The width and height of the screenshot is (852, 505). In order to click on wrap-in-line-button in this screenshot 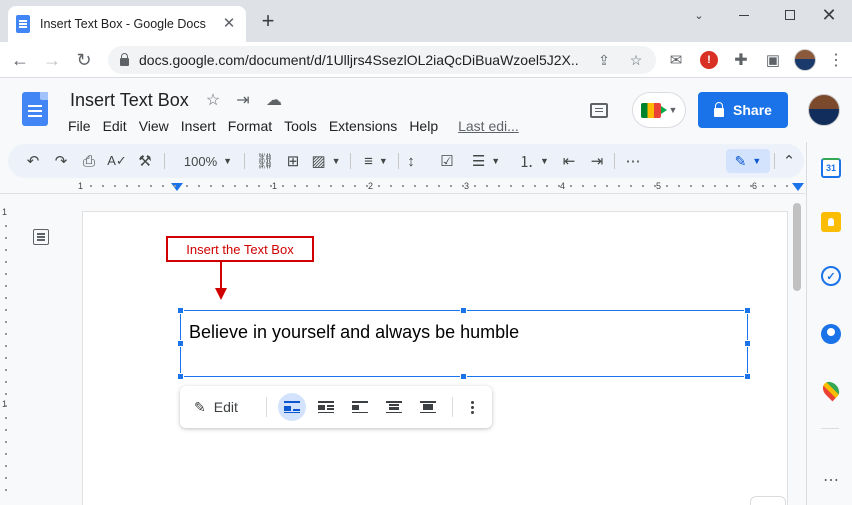, I will do `click(292, 407)`.